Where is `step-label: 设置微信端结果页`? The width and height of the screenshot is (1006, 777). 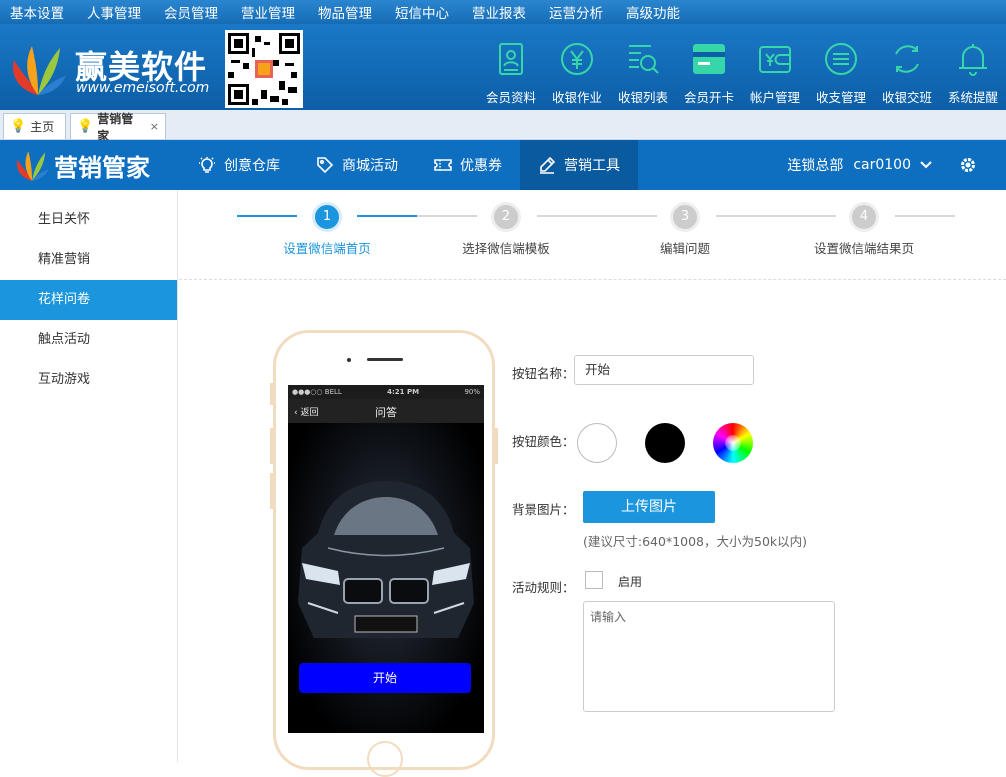
step-label: 设置微信端结果页 is located at coordinates (864, 248).